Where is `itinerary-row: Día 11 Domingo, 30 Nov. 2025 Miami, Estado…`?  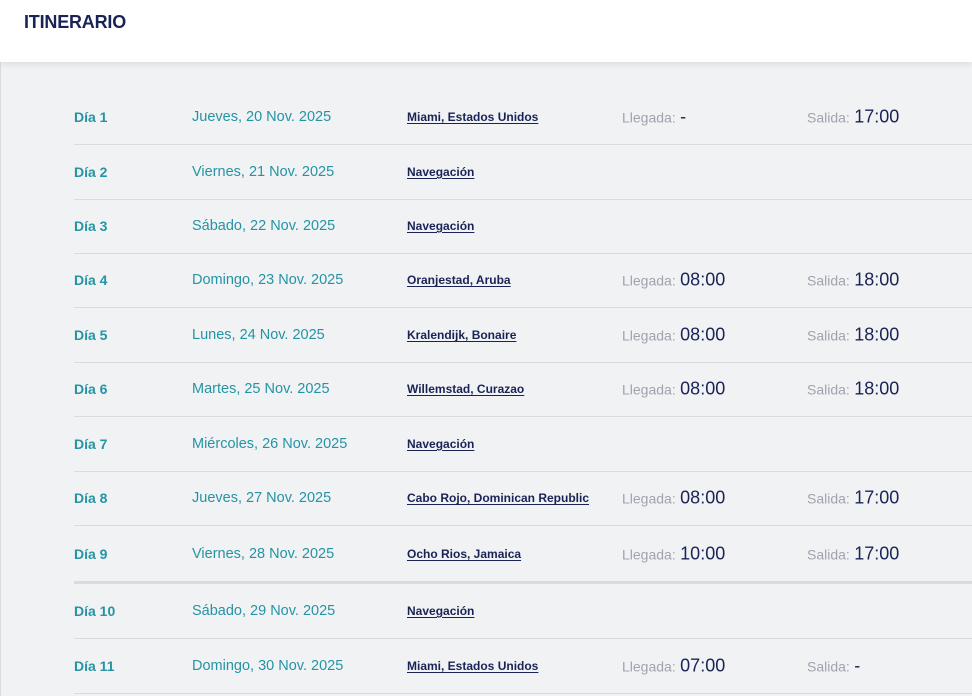 itinerary-row: Día 11 Domingo, 30 Nov. 2025 Miami, Estado… is located at coordinates (523, 666).